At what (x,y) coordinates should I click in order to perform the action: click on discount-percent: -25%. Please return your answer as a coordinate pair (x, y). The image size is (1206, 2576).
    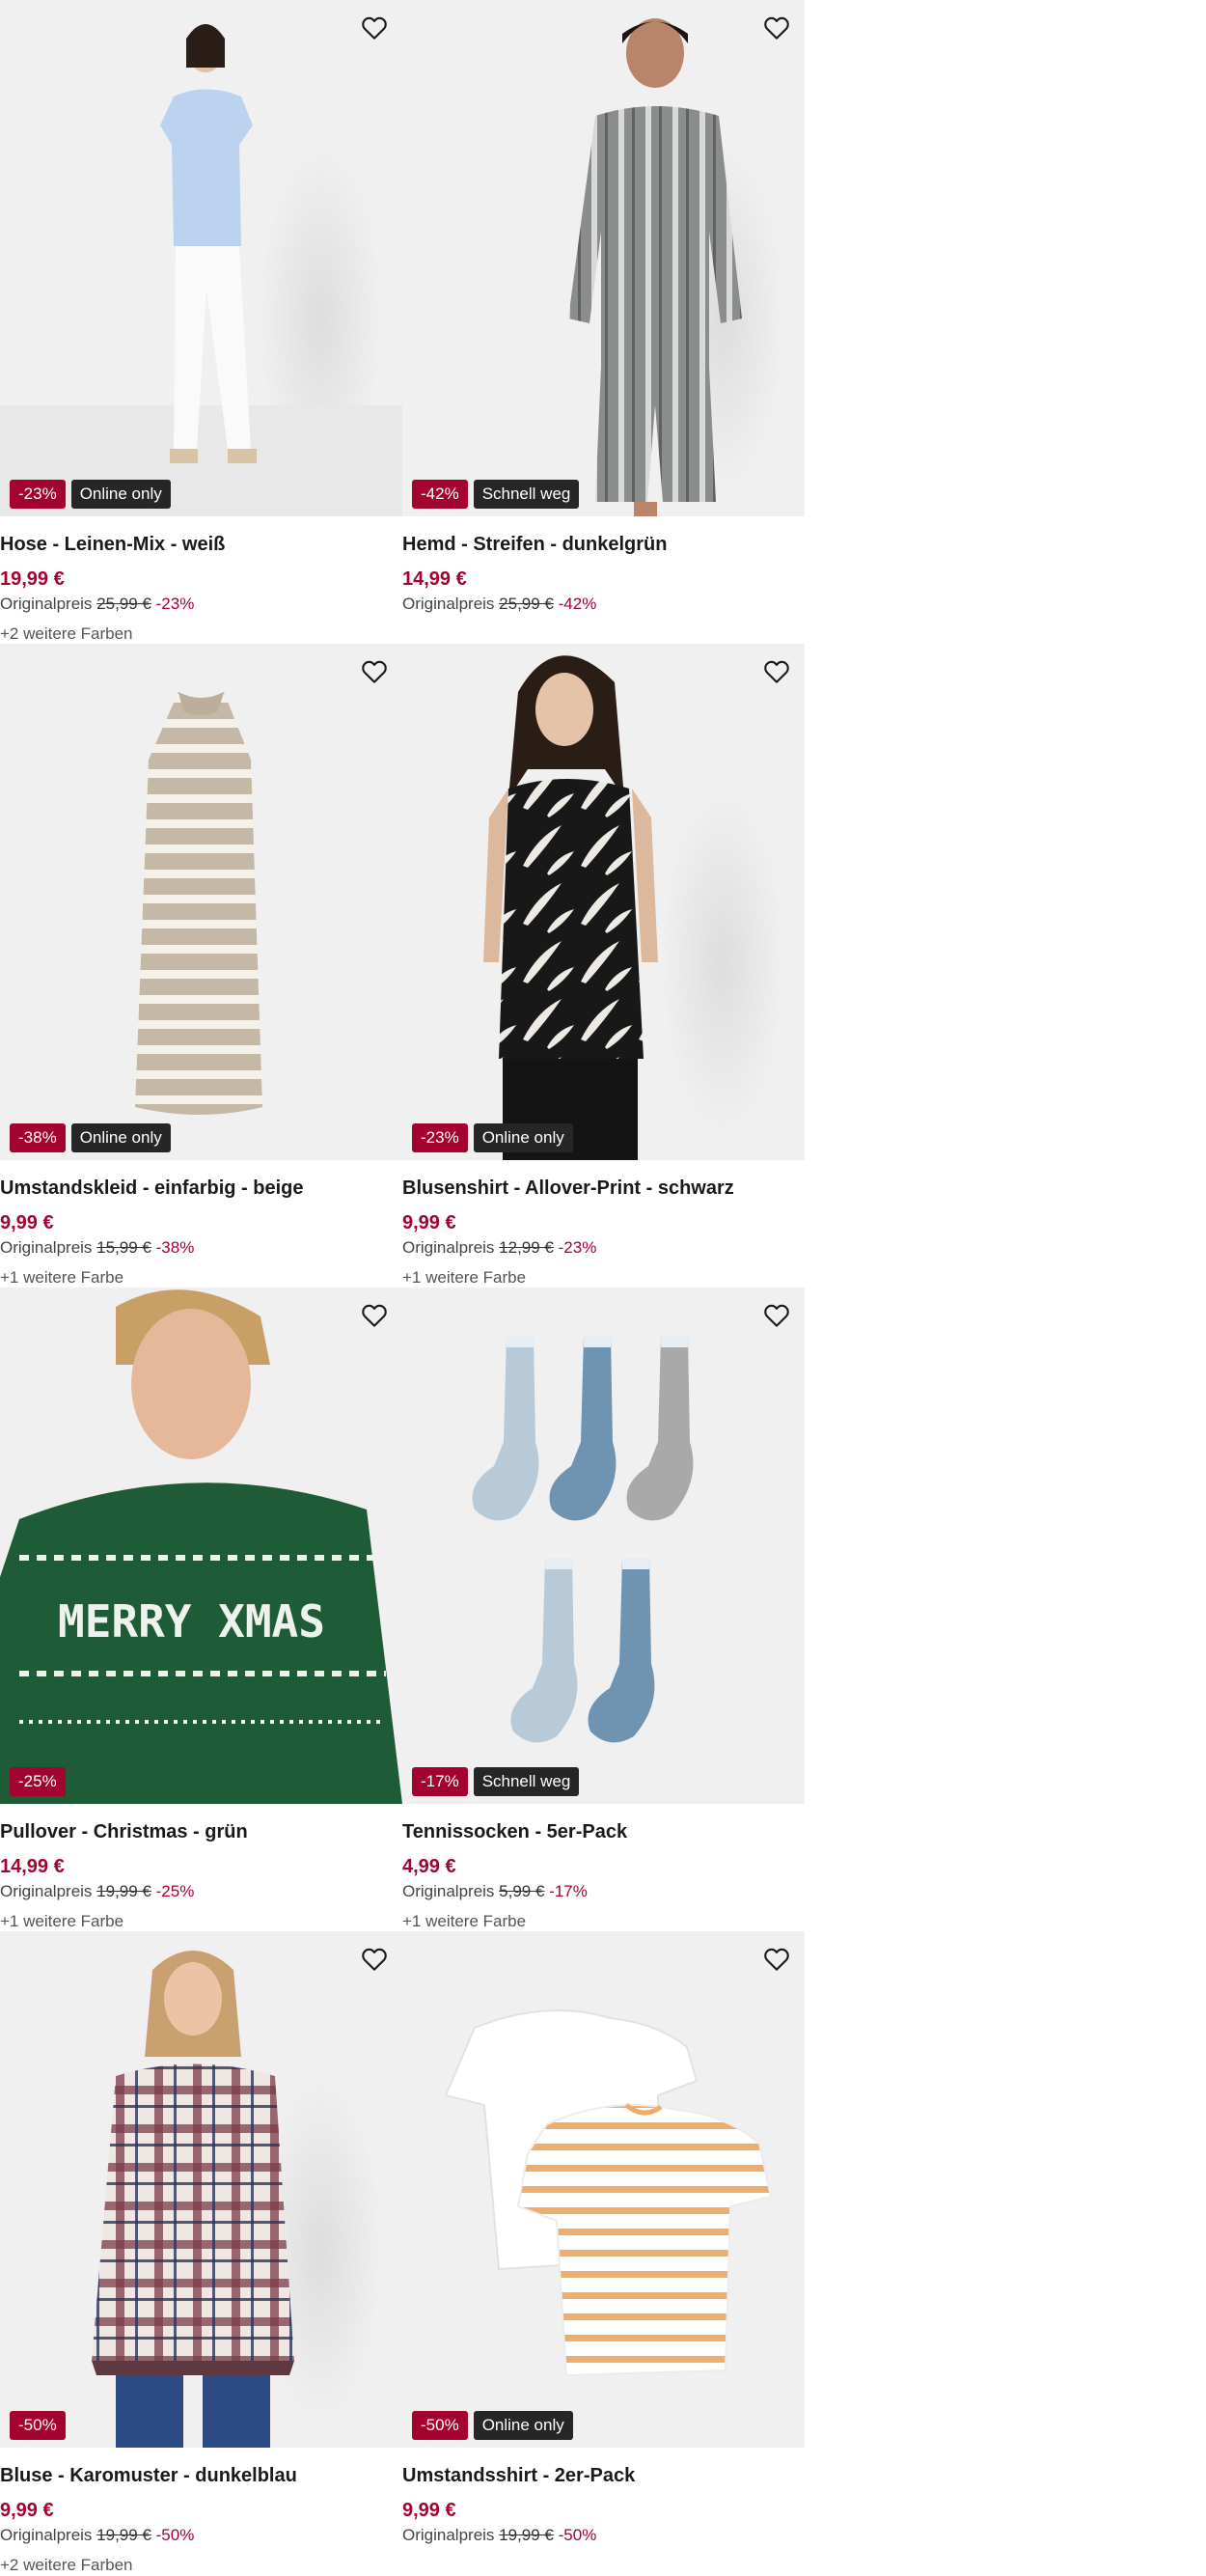
    Looking at the image, I should click on (175, 1891).